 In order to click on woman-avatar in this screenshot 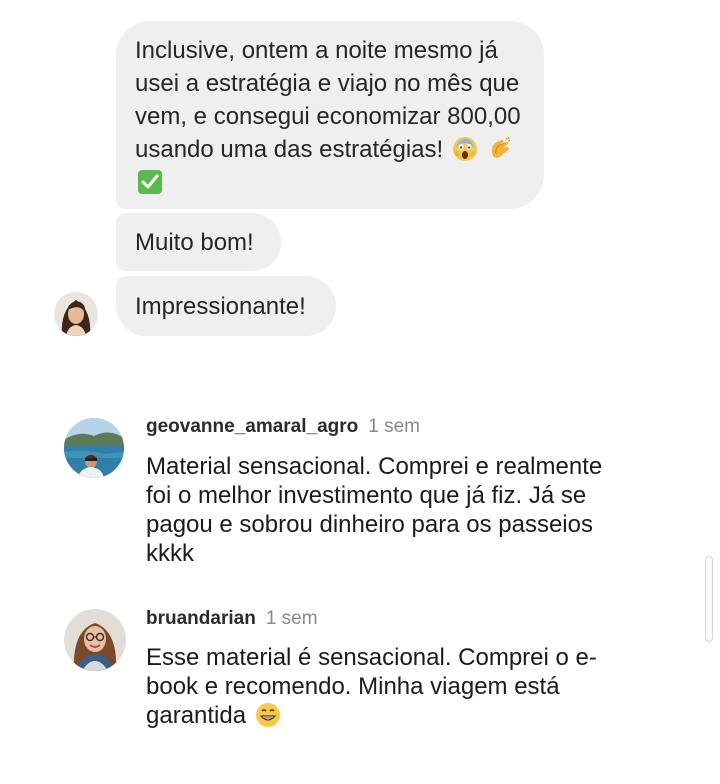, I will do `click(76, 314)`.